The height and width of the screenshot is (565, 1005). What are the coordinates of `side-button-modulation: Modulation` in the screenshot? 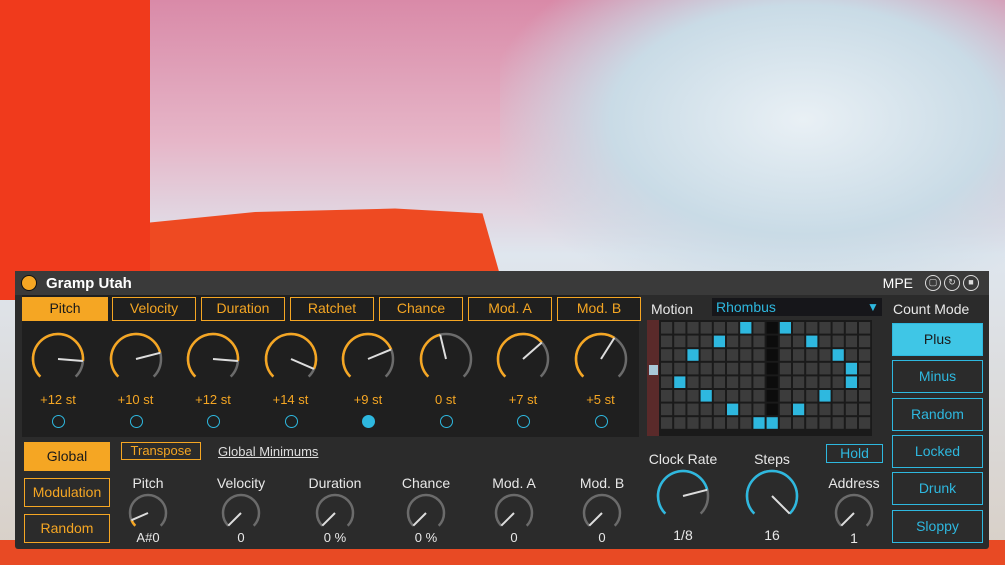 It's located at (67, 492).